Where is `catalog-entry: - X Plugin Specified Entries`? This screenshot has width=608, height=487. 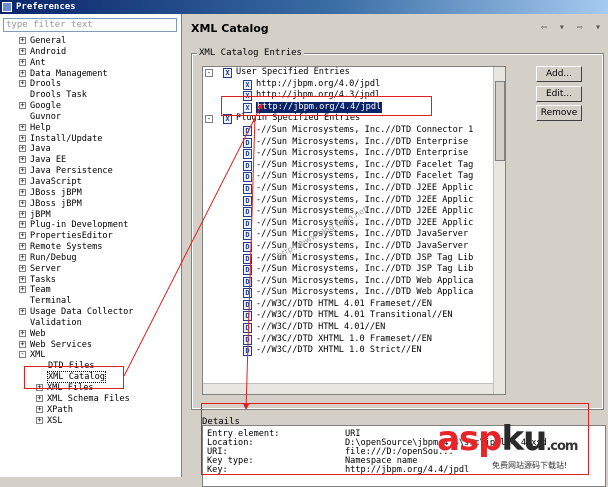
catalog-entry: - X Plugin Specified Entries is located at coordinates (354, 119).